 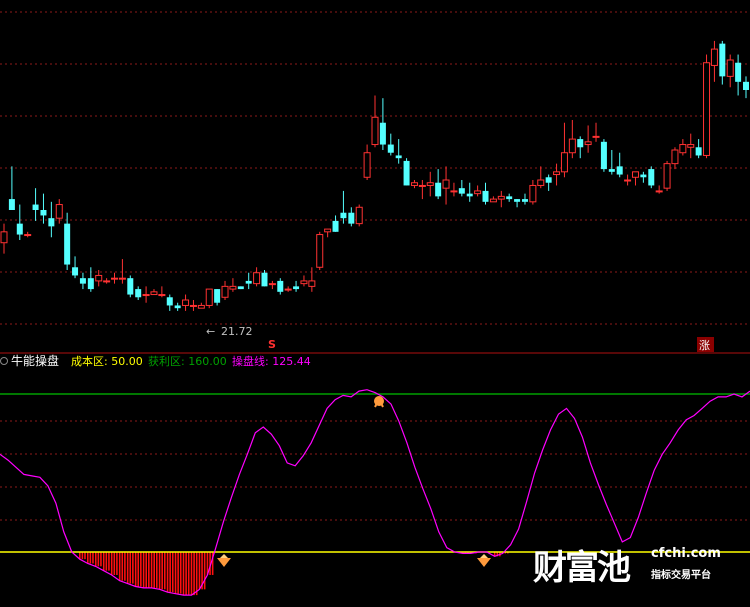 What do you see at coordinates (379, 402) in the screenshot?
I see `sell-signal-icon` at bounding box center [379, 402].